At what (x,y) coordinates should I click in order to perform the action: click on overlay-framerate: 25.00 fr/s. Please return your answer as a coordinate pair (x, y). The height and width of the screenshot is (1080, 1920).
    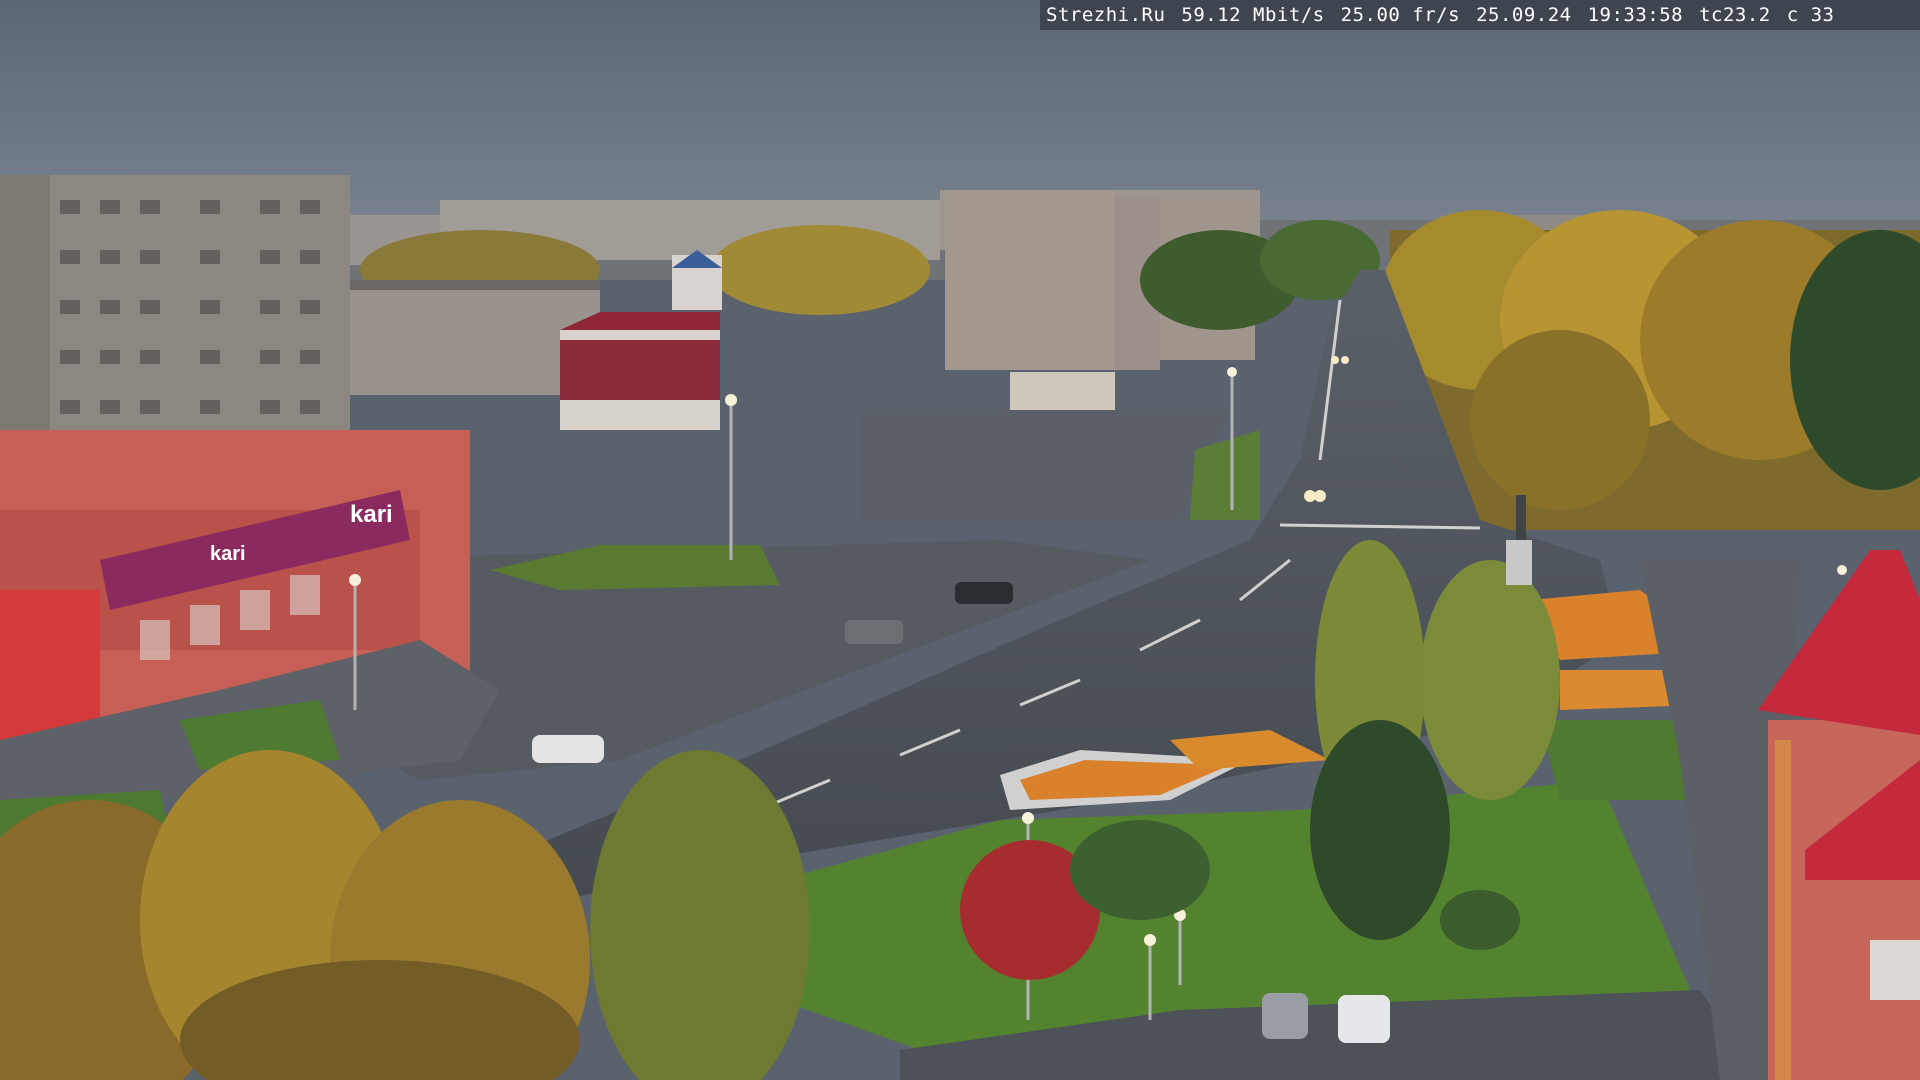
    Looking at the image, I should click on (1400, 15).